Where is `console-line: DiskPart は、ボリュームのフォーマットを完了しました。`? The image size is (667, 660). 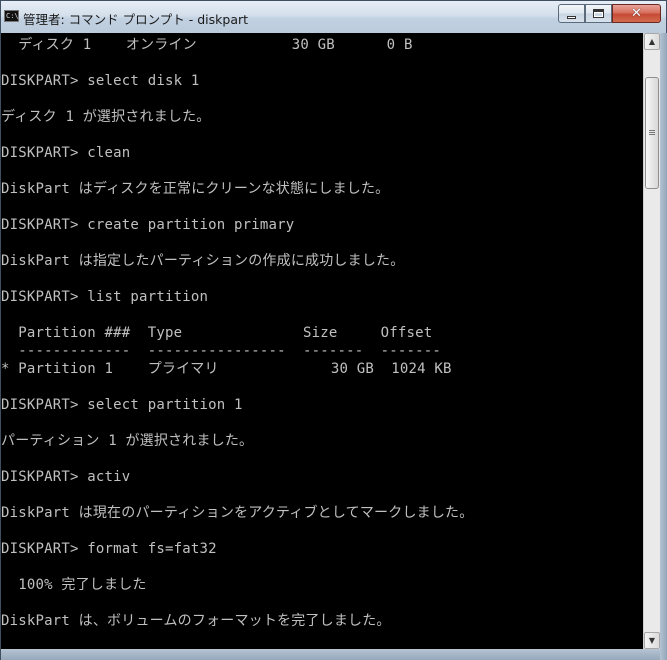
console-line: DiskPart は、ボリュームのフォーマットを完了しました。 is located at coordinates (196, 621).